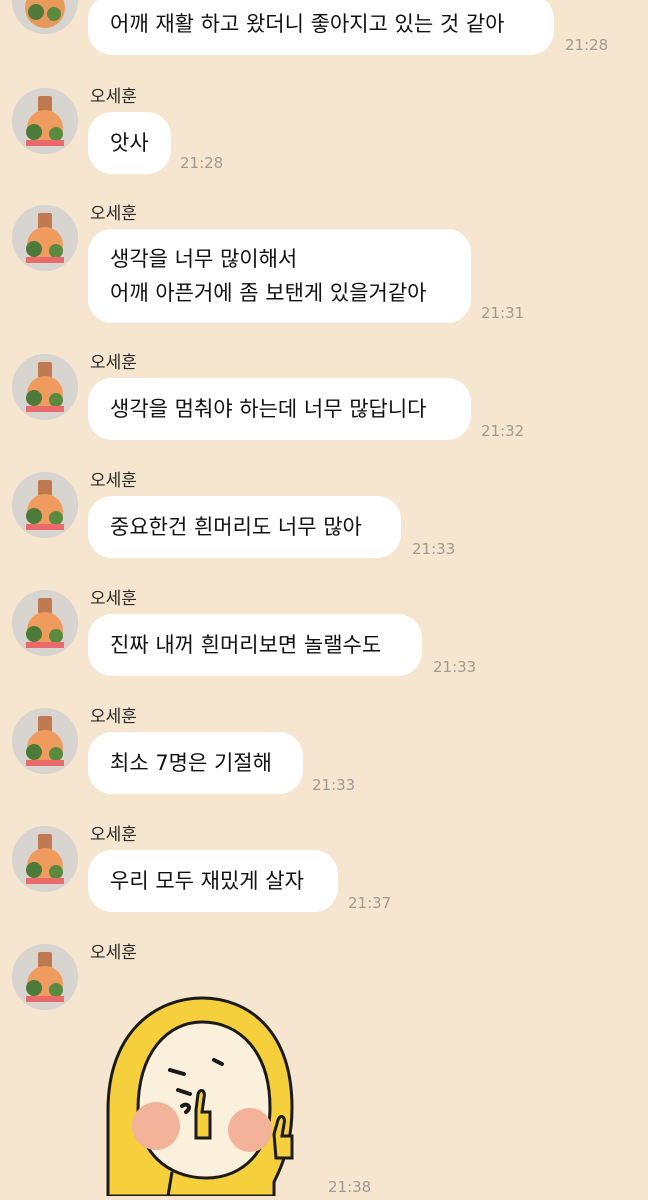 The width and height of the screenshot is (648, 1200). I want to click on message-bubble: 앗사, so click(129, 143).